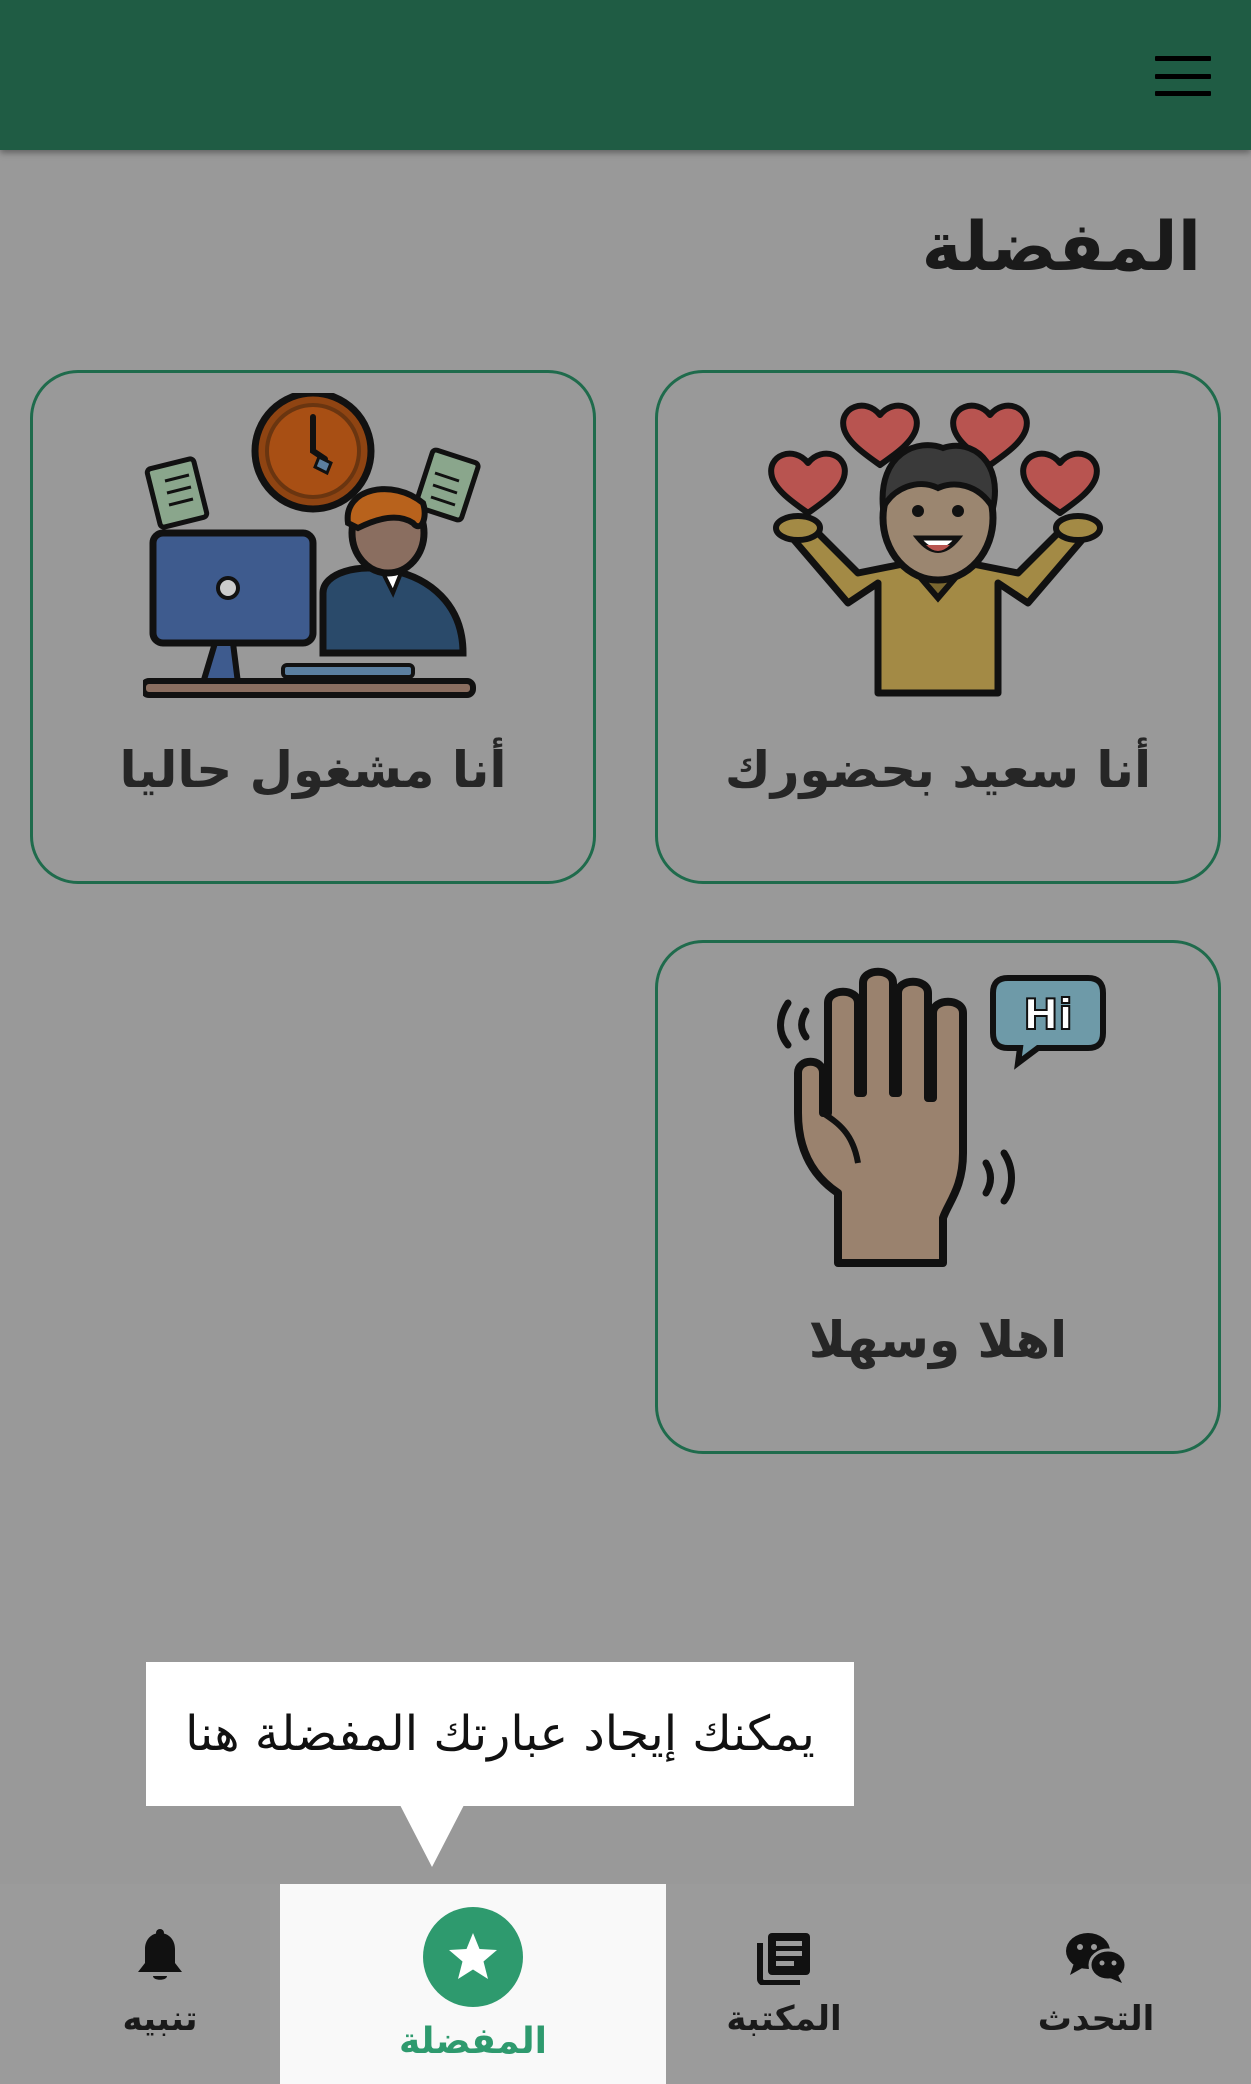 This screenshot has height=2084, width=1251. What do you see at coordinates (935, 549) in the screenshot?
I see `happy-person-hearts-icon` at bounding box center [935, 549].